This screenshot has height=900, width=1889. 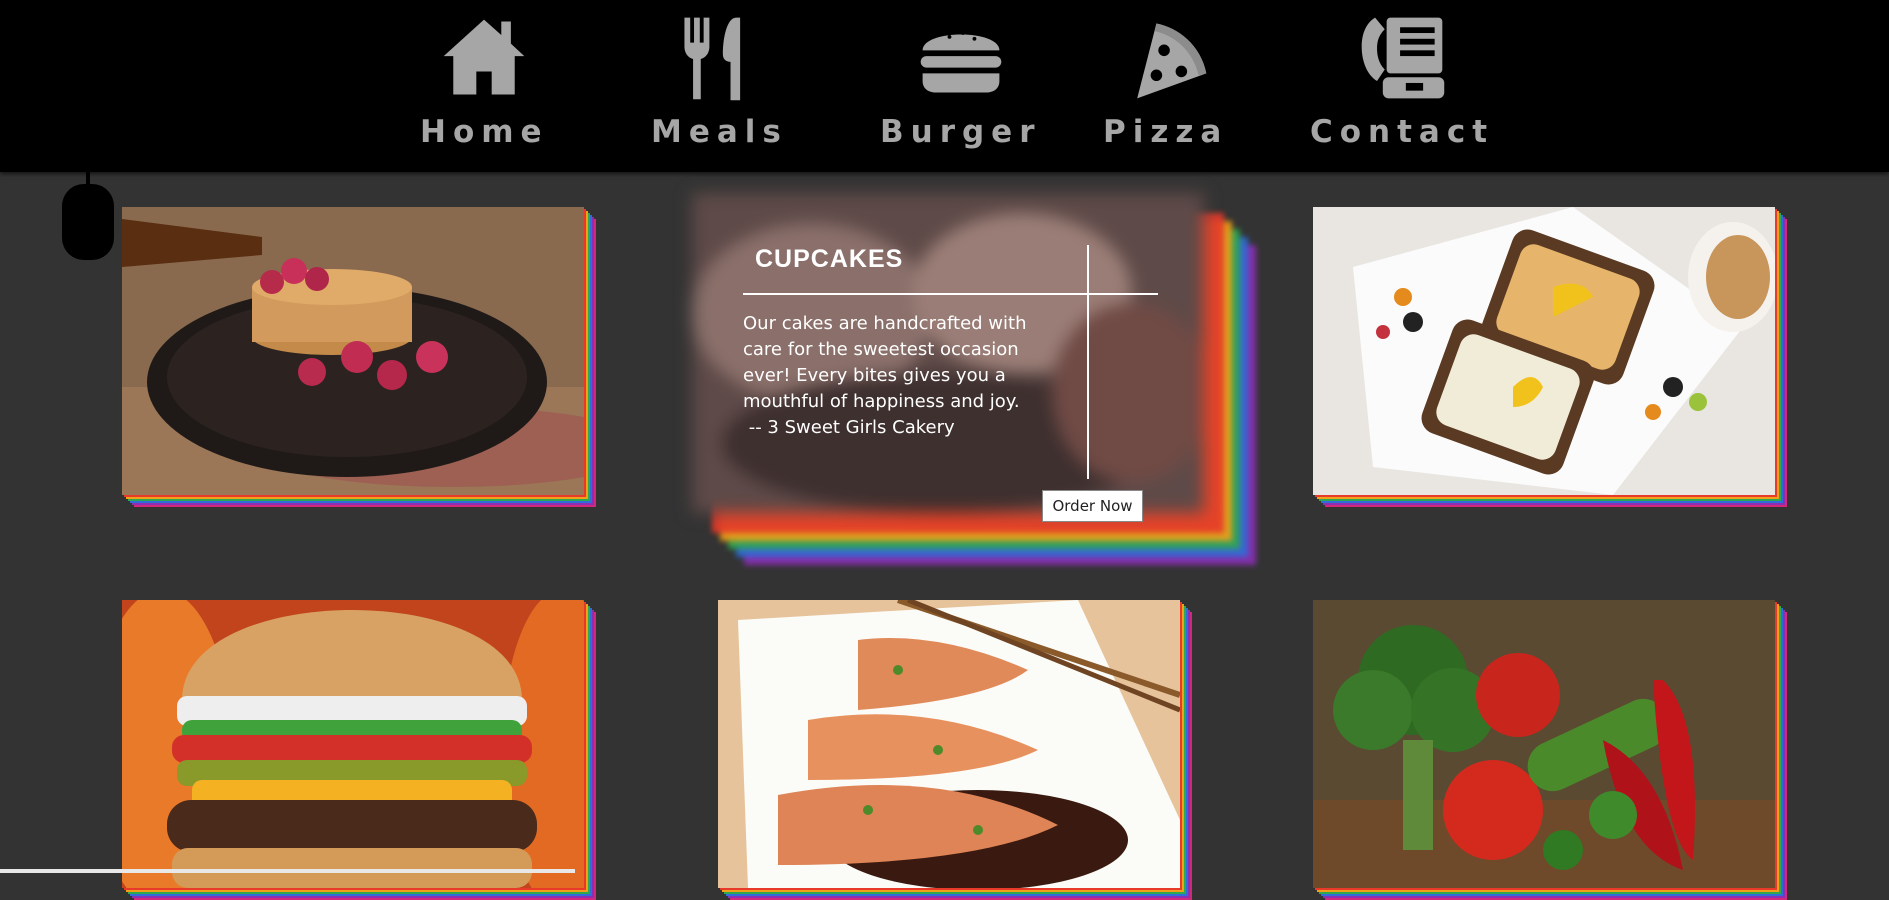 What do you see at coordinates (1402, 58) in the screenshot?
I see `phone-icon` at bounding box center [1402, 58].